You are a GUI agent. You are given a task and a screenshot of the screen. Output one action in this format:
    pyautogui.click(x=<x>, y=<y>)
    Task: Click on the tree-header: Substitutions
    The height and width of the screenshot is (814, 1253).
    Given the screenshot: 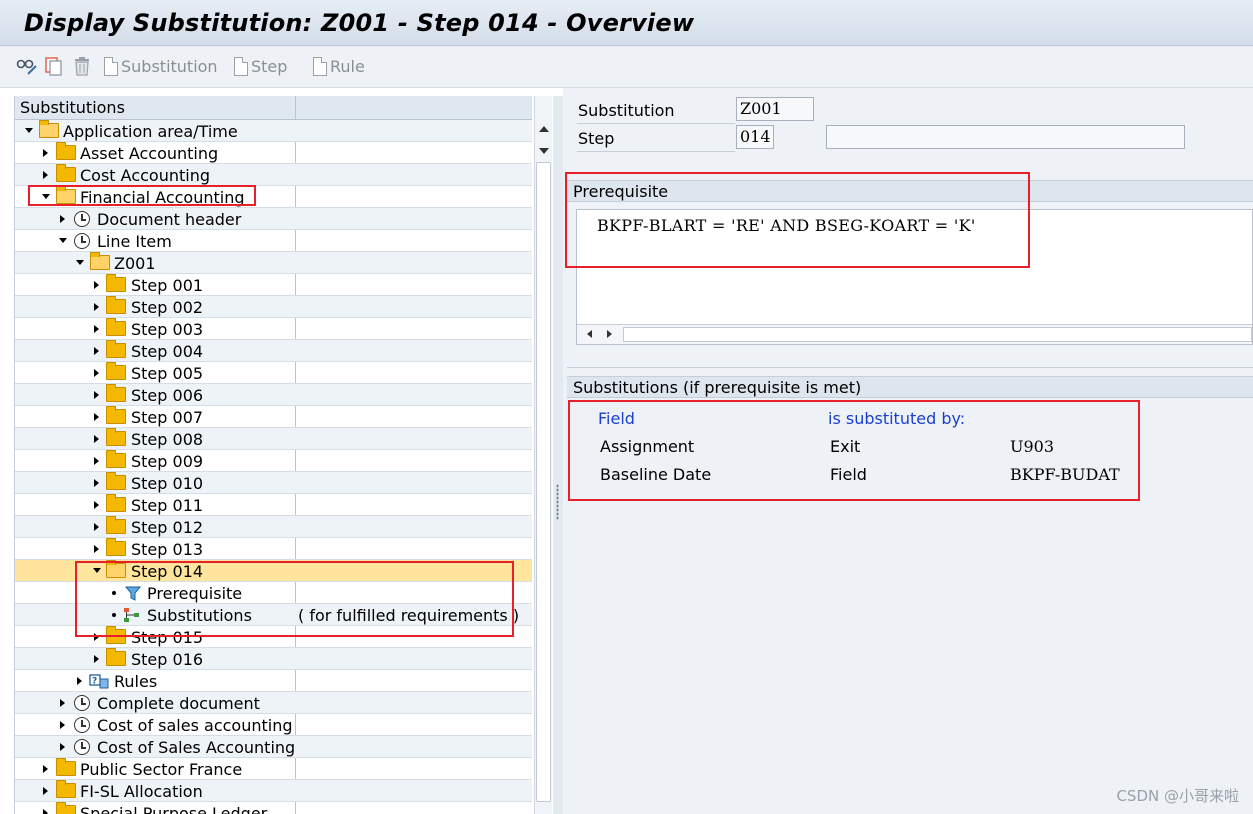 What is the action you would take?
    pyautogui.click(x=273, y=108)
    